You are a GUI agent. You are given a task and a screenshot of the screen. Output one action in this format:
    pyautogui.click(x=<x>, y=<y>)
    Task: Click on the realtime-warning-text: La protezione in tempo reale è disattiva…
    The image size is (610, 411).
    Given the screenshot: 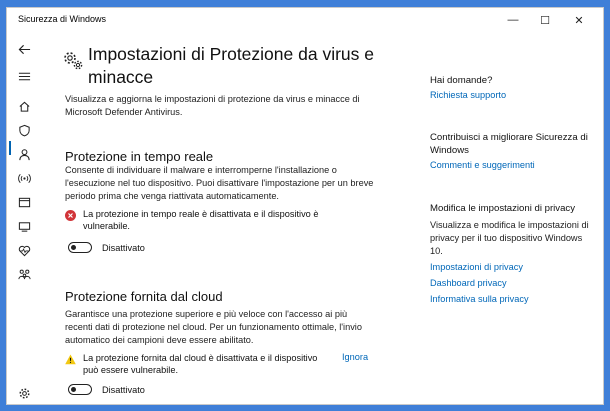 What is the action you would take?
    pyautogui.click(x=201, y=220)
    